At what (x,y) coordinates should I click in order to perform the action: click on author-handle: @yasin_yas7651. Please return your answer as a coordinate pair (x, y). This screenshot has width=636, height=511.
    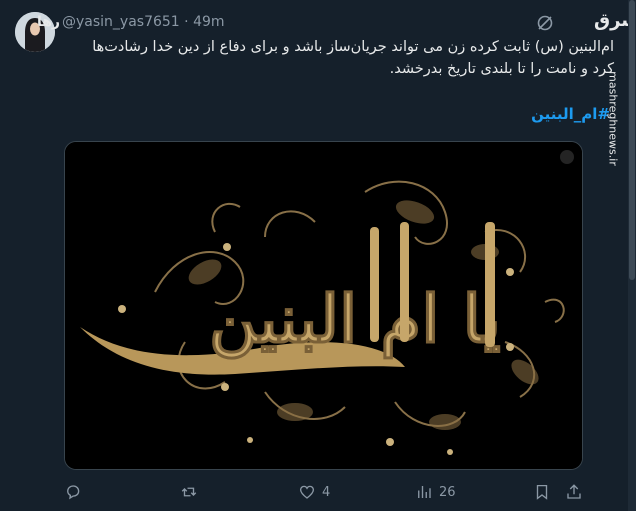
    Looking at the image, I should click on (121, 22).